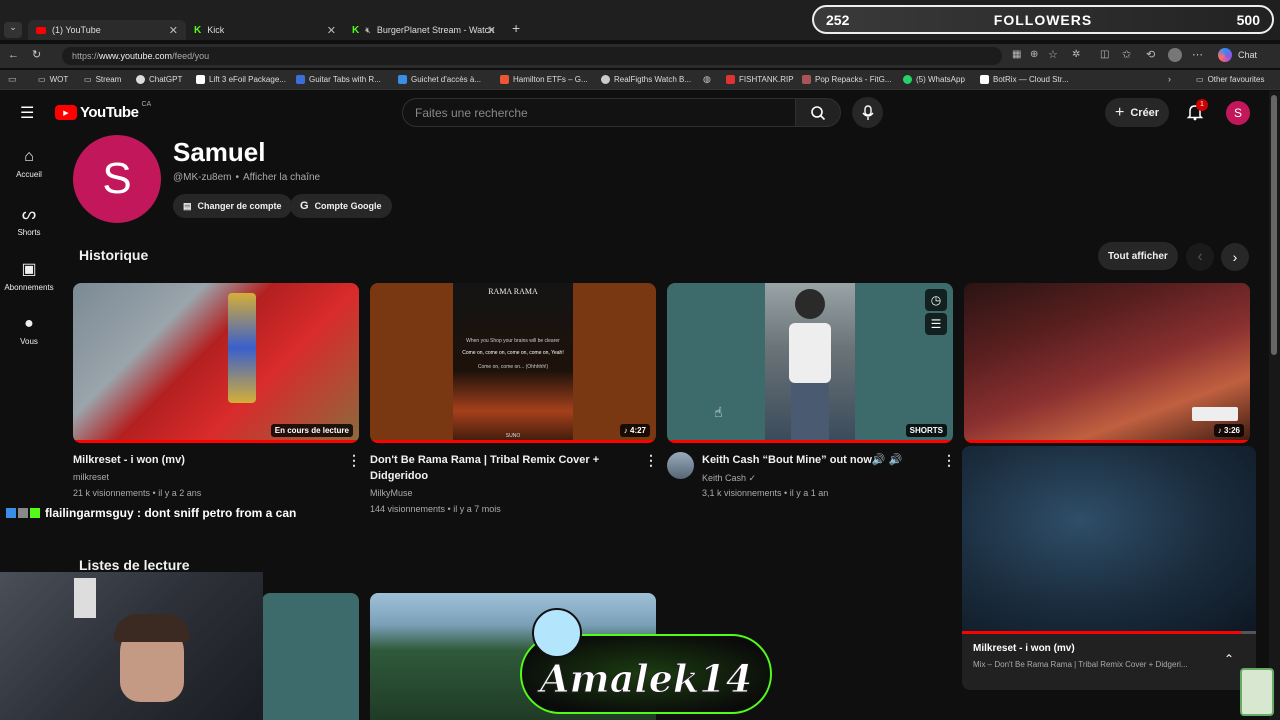 The image size is (1280, 720). I want to click on extensions-icon: ✲, so click(1076, 54).